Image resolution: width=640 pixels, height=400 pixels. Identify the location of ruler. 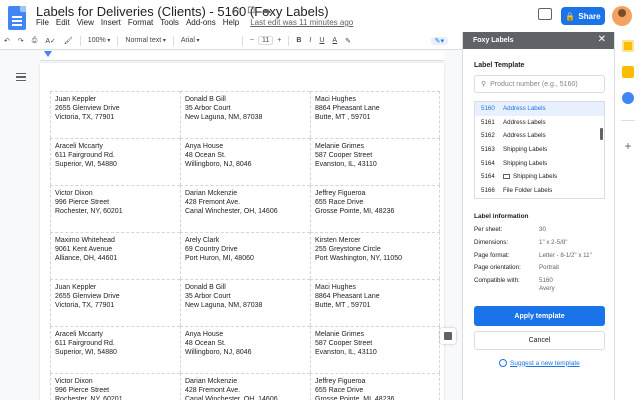
(242, 56).